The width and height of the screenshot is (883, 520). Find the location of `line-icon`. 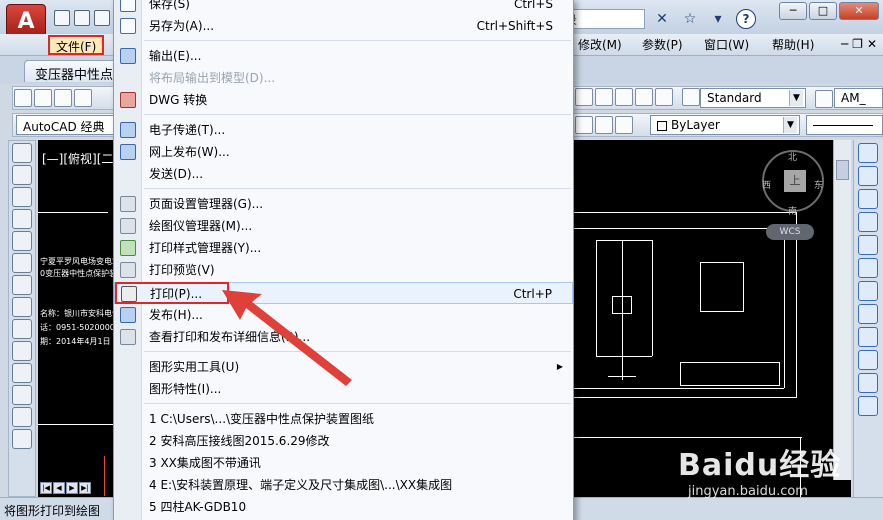

line-icon is located at coordinates (22, 153).